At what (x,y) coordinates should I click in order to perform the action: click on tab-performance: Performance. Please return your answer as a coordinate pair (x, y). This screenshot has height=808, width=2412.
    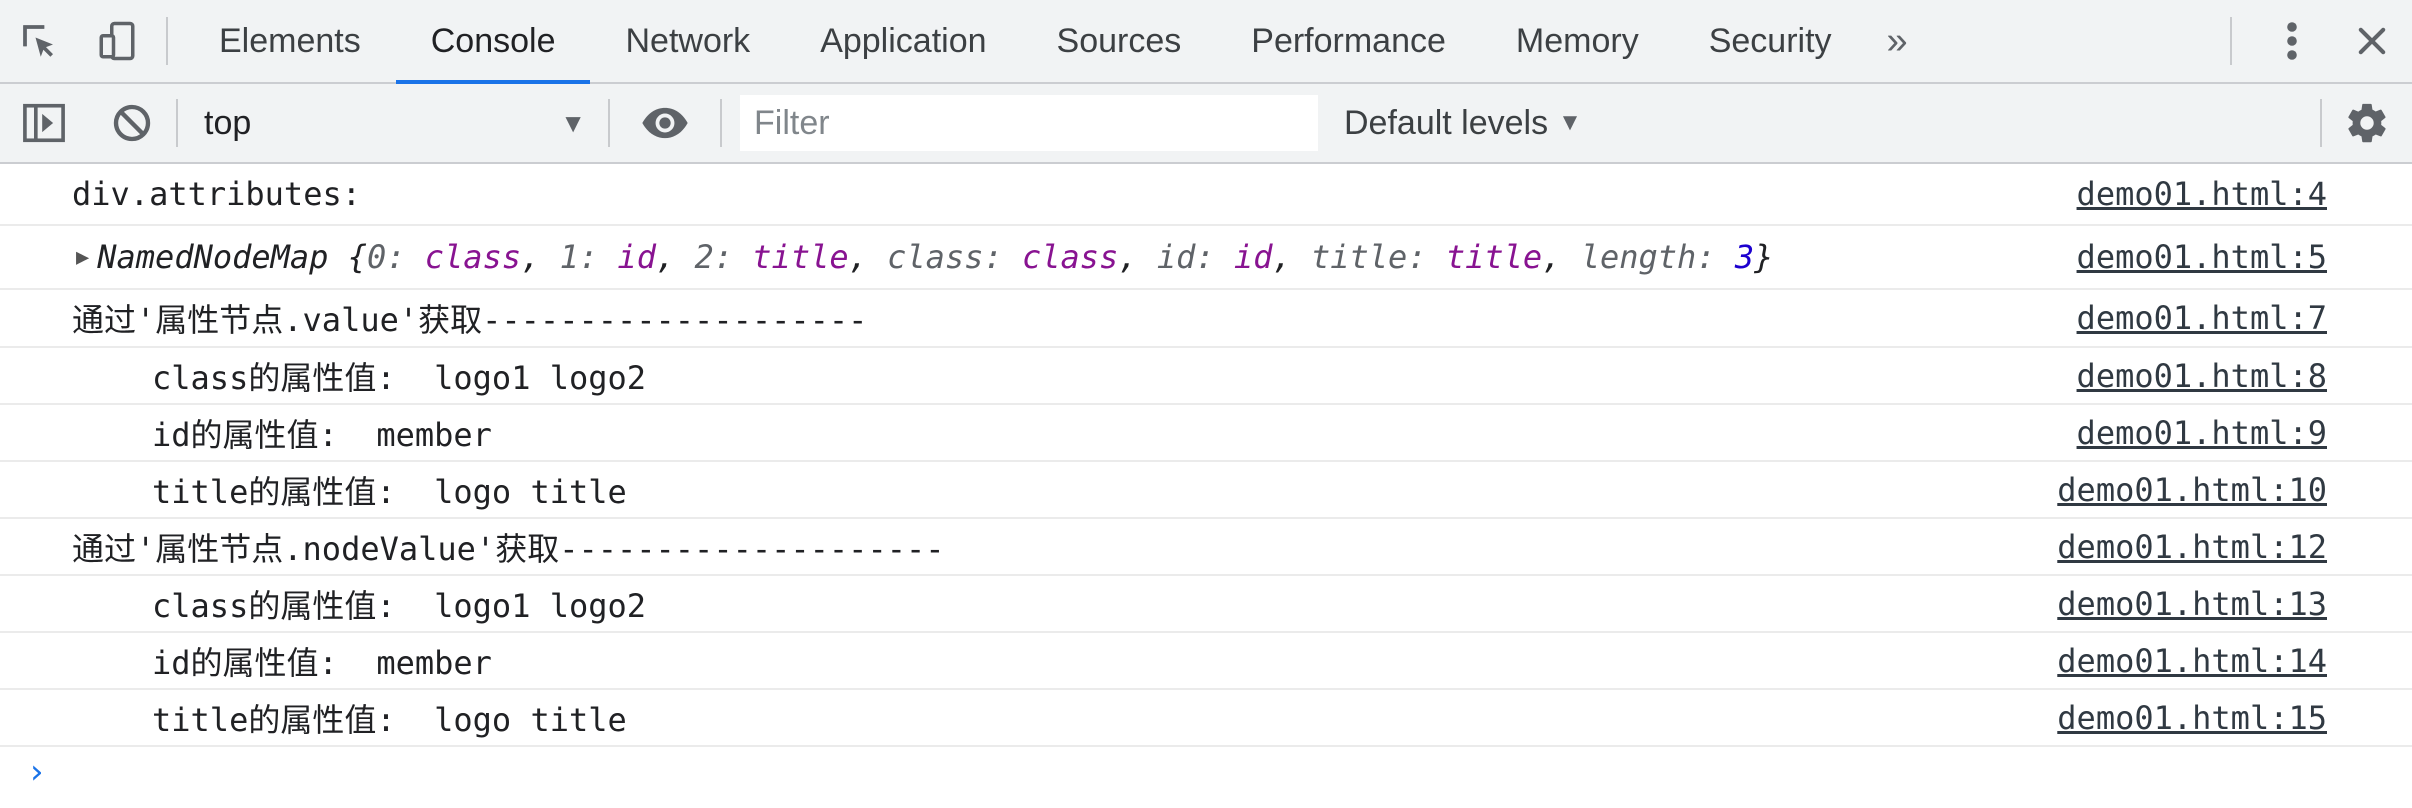
    Looking at the image, I should click on (1348, 41).